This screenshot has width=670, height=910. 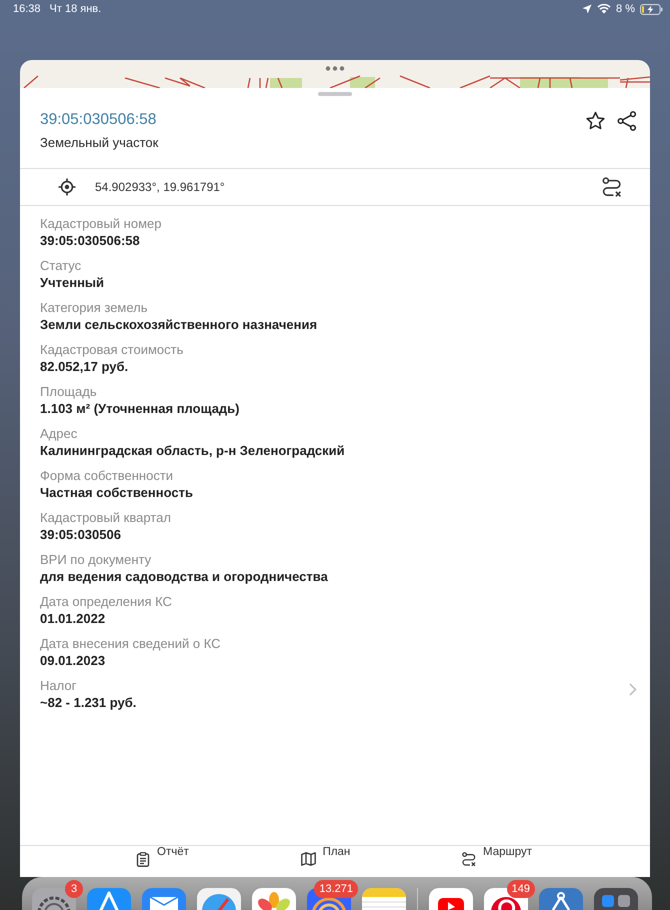 What do you see at coordinates (27, 9) in the screenshot?
I see `status-time: 16:38` at bounding box center [27, 9].